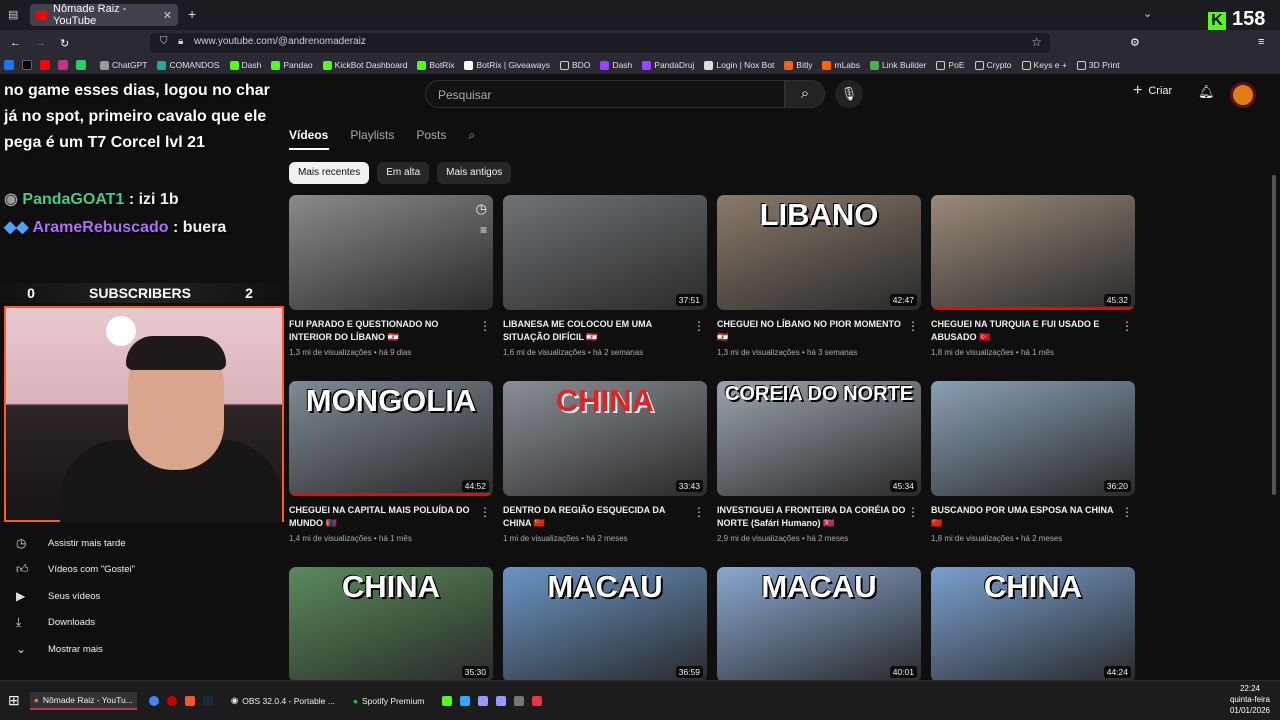 The image size is (1280, 720). I want to click on create-button: + Criar, so click(1152, 91).